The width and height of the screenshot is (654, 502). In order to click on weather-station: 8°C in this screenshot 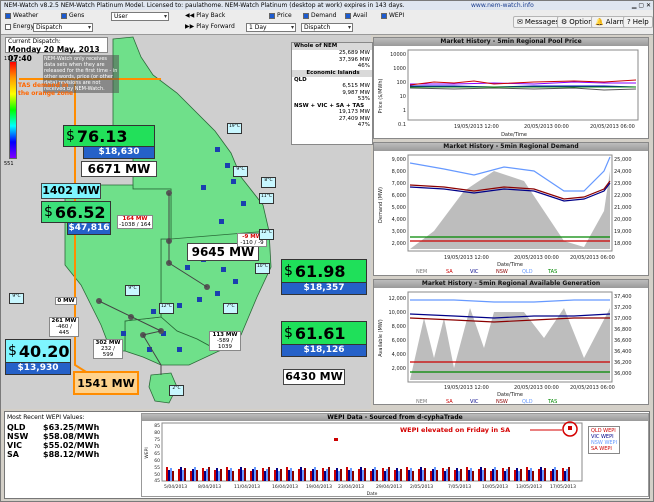, I will do `click(268, 182)`.